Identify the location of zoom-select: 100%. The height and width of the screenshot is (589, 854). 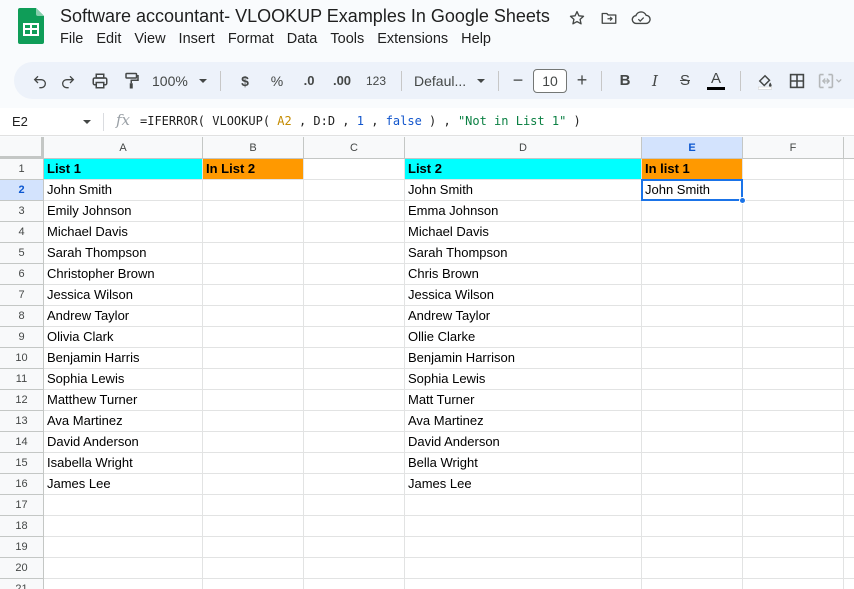
(180, 81).